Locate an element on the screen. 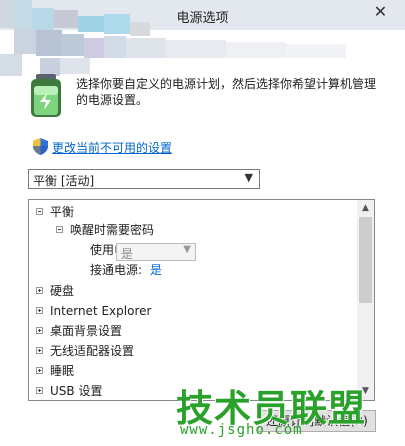 This screenshot has height=446, width=405. on-battery-select-value: 是 is located at coordinates (127, 254).